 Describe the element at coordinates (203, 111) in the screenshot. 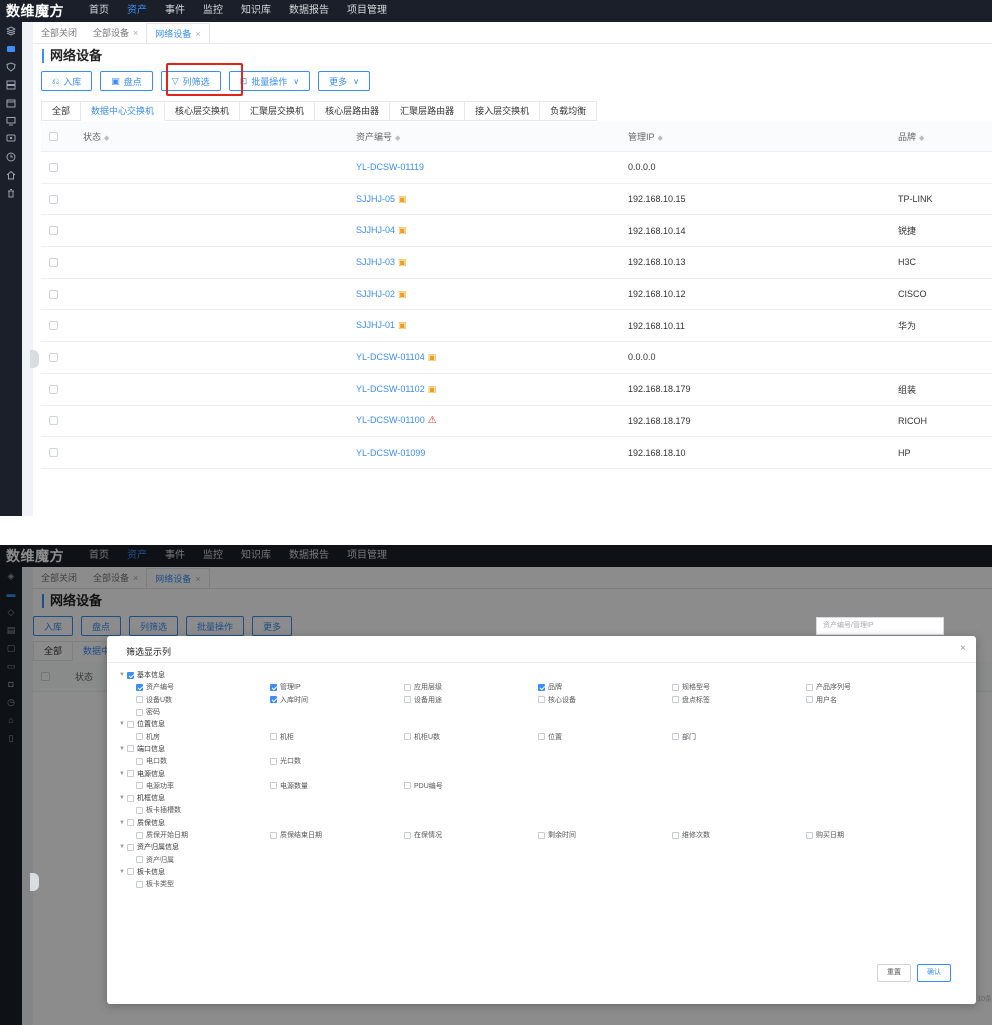

I see `category-tab-core-switch: 核心层交换机` at that location.